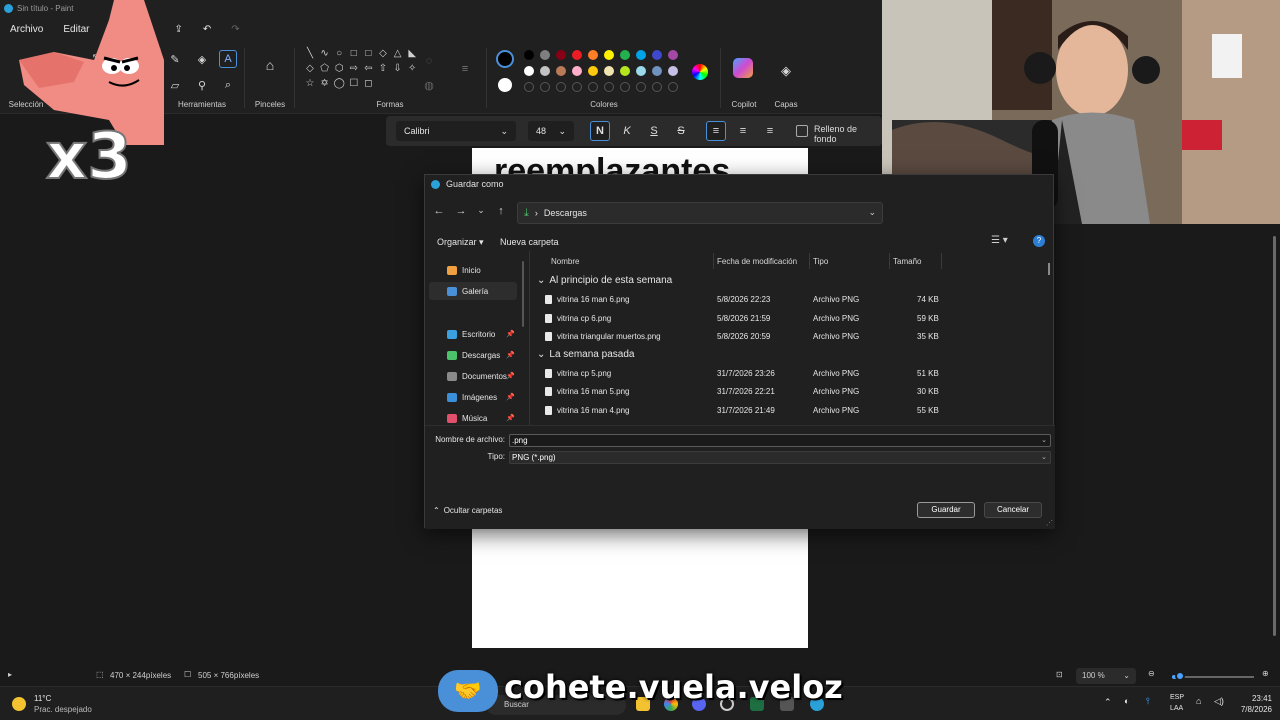 The image size is (1280, 720). What do you see at coordinates (473, 291) in the screenshot?
I see `nav-item: Galería` at bounding box center [473, 291].